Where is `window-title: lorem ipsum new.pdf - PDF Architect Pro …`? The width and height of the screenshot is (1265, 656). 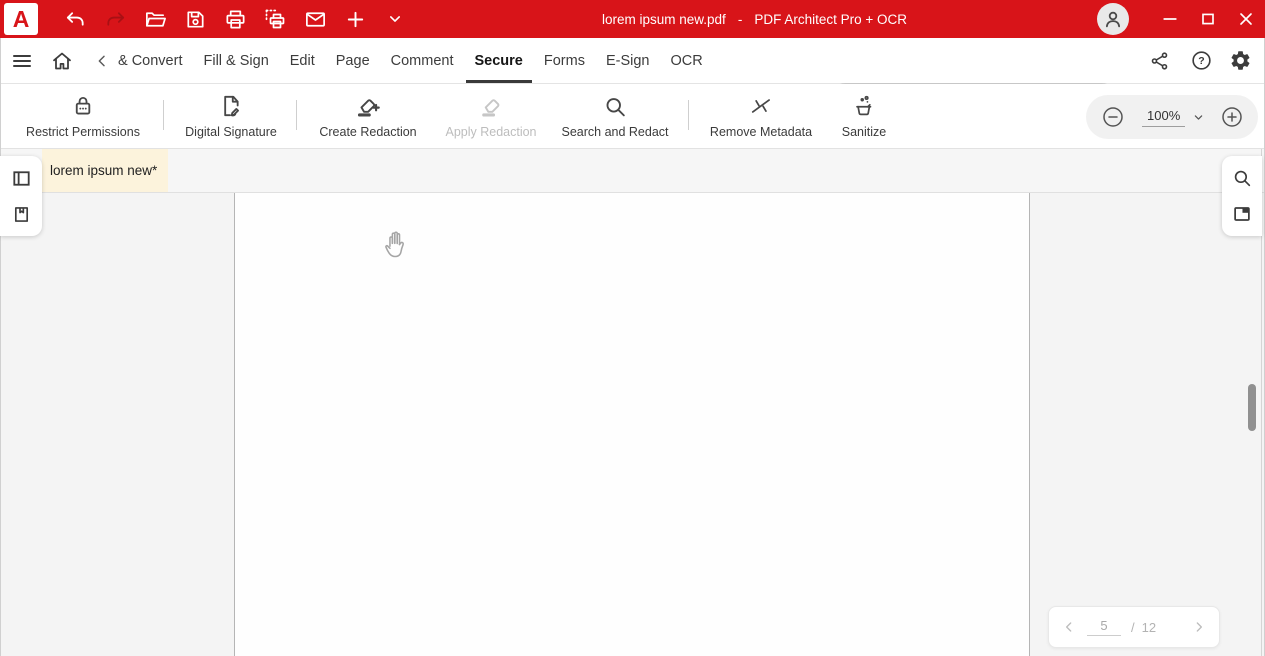 window-title: lorem ipsum new.pdf - PDF Architect Pro … is located at coordinates (754, 19).